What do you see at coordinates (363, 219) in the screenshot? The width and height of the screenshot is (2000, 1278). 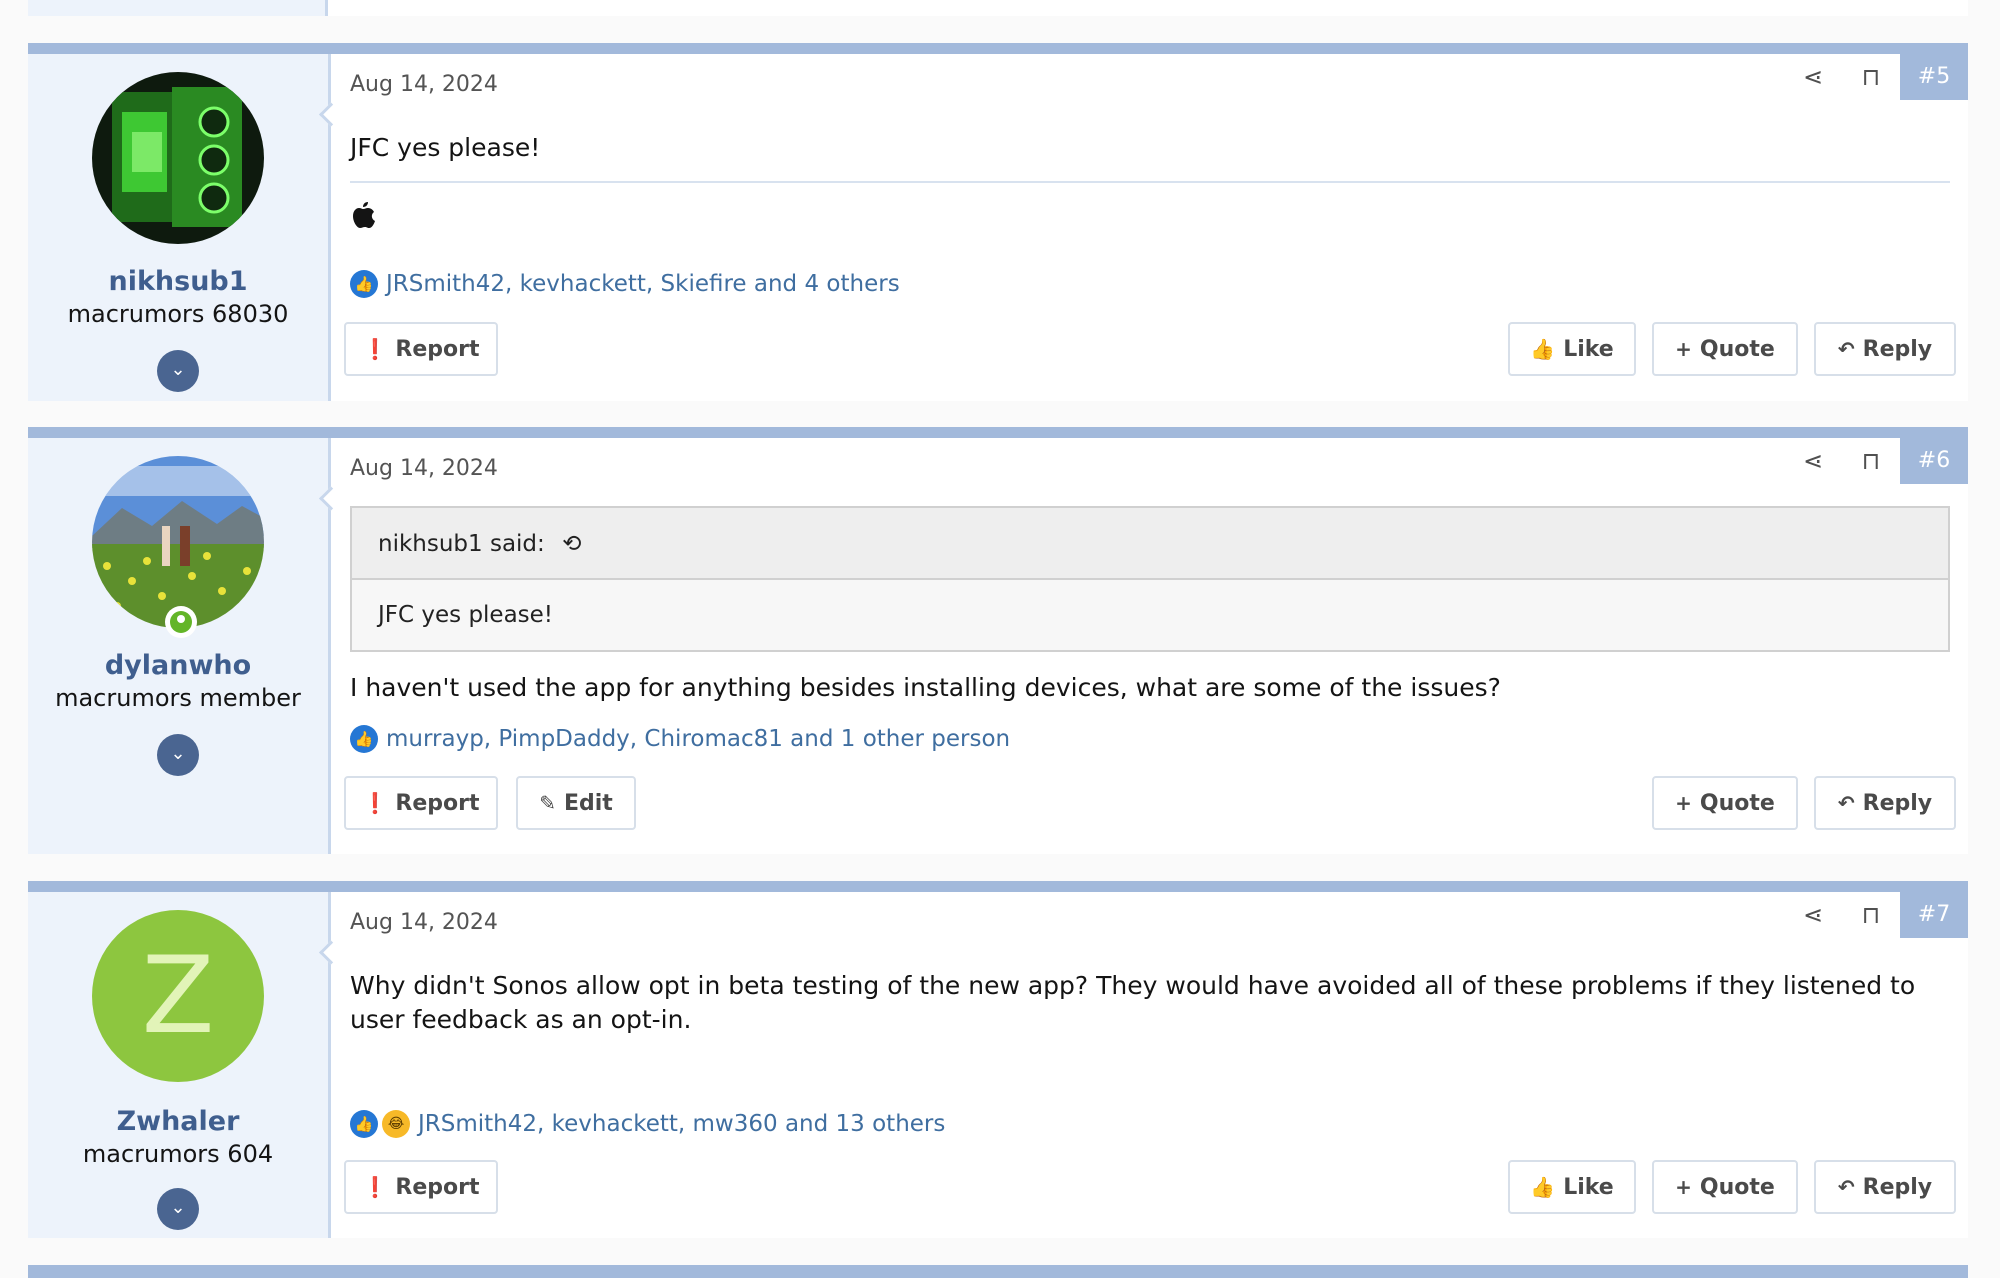 I see `apple-logo-icon` at bounding box center [363, 219].